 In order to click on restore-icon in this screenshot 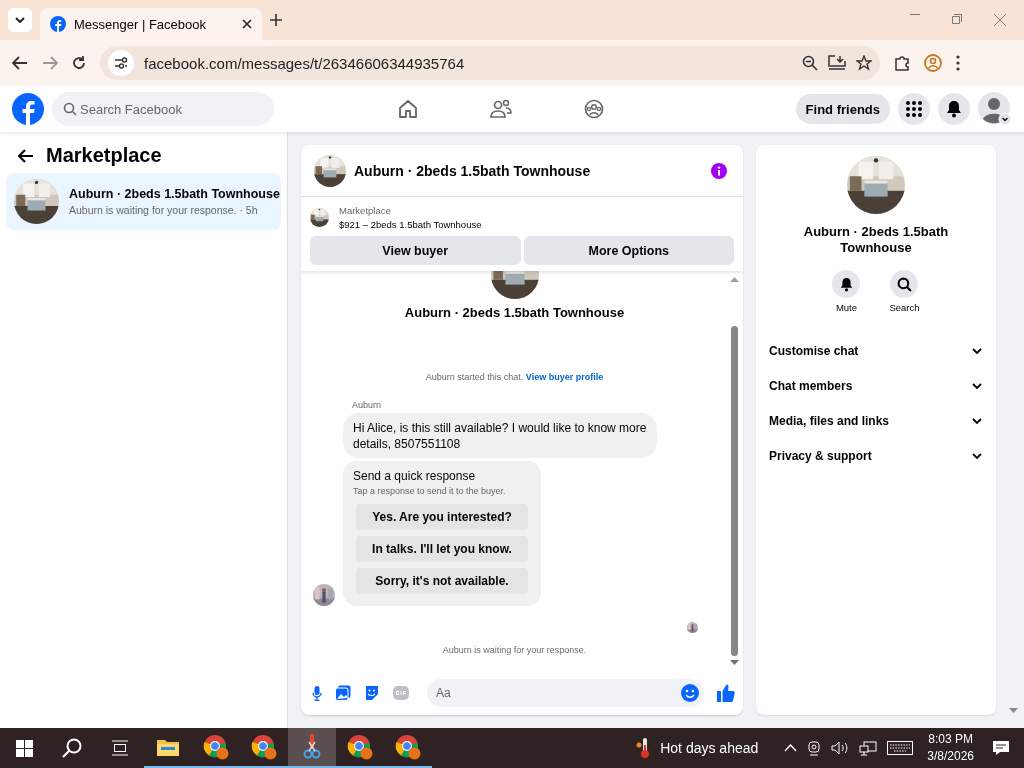, I will do `click(957, 19)`.